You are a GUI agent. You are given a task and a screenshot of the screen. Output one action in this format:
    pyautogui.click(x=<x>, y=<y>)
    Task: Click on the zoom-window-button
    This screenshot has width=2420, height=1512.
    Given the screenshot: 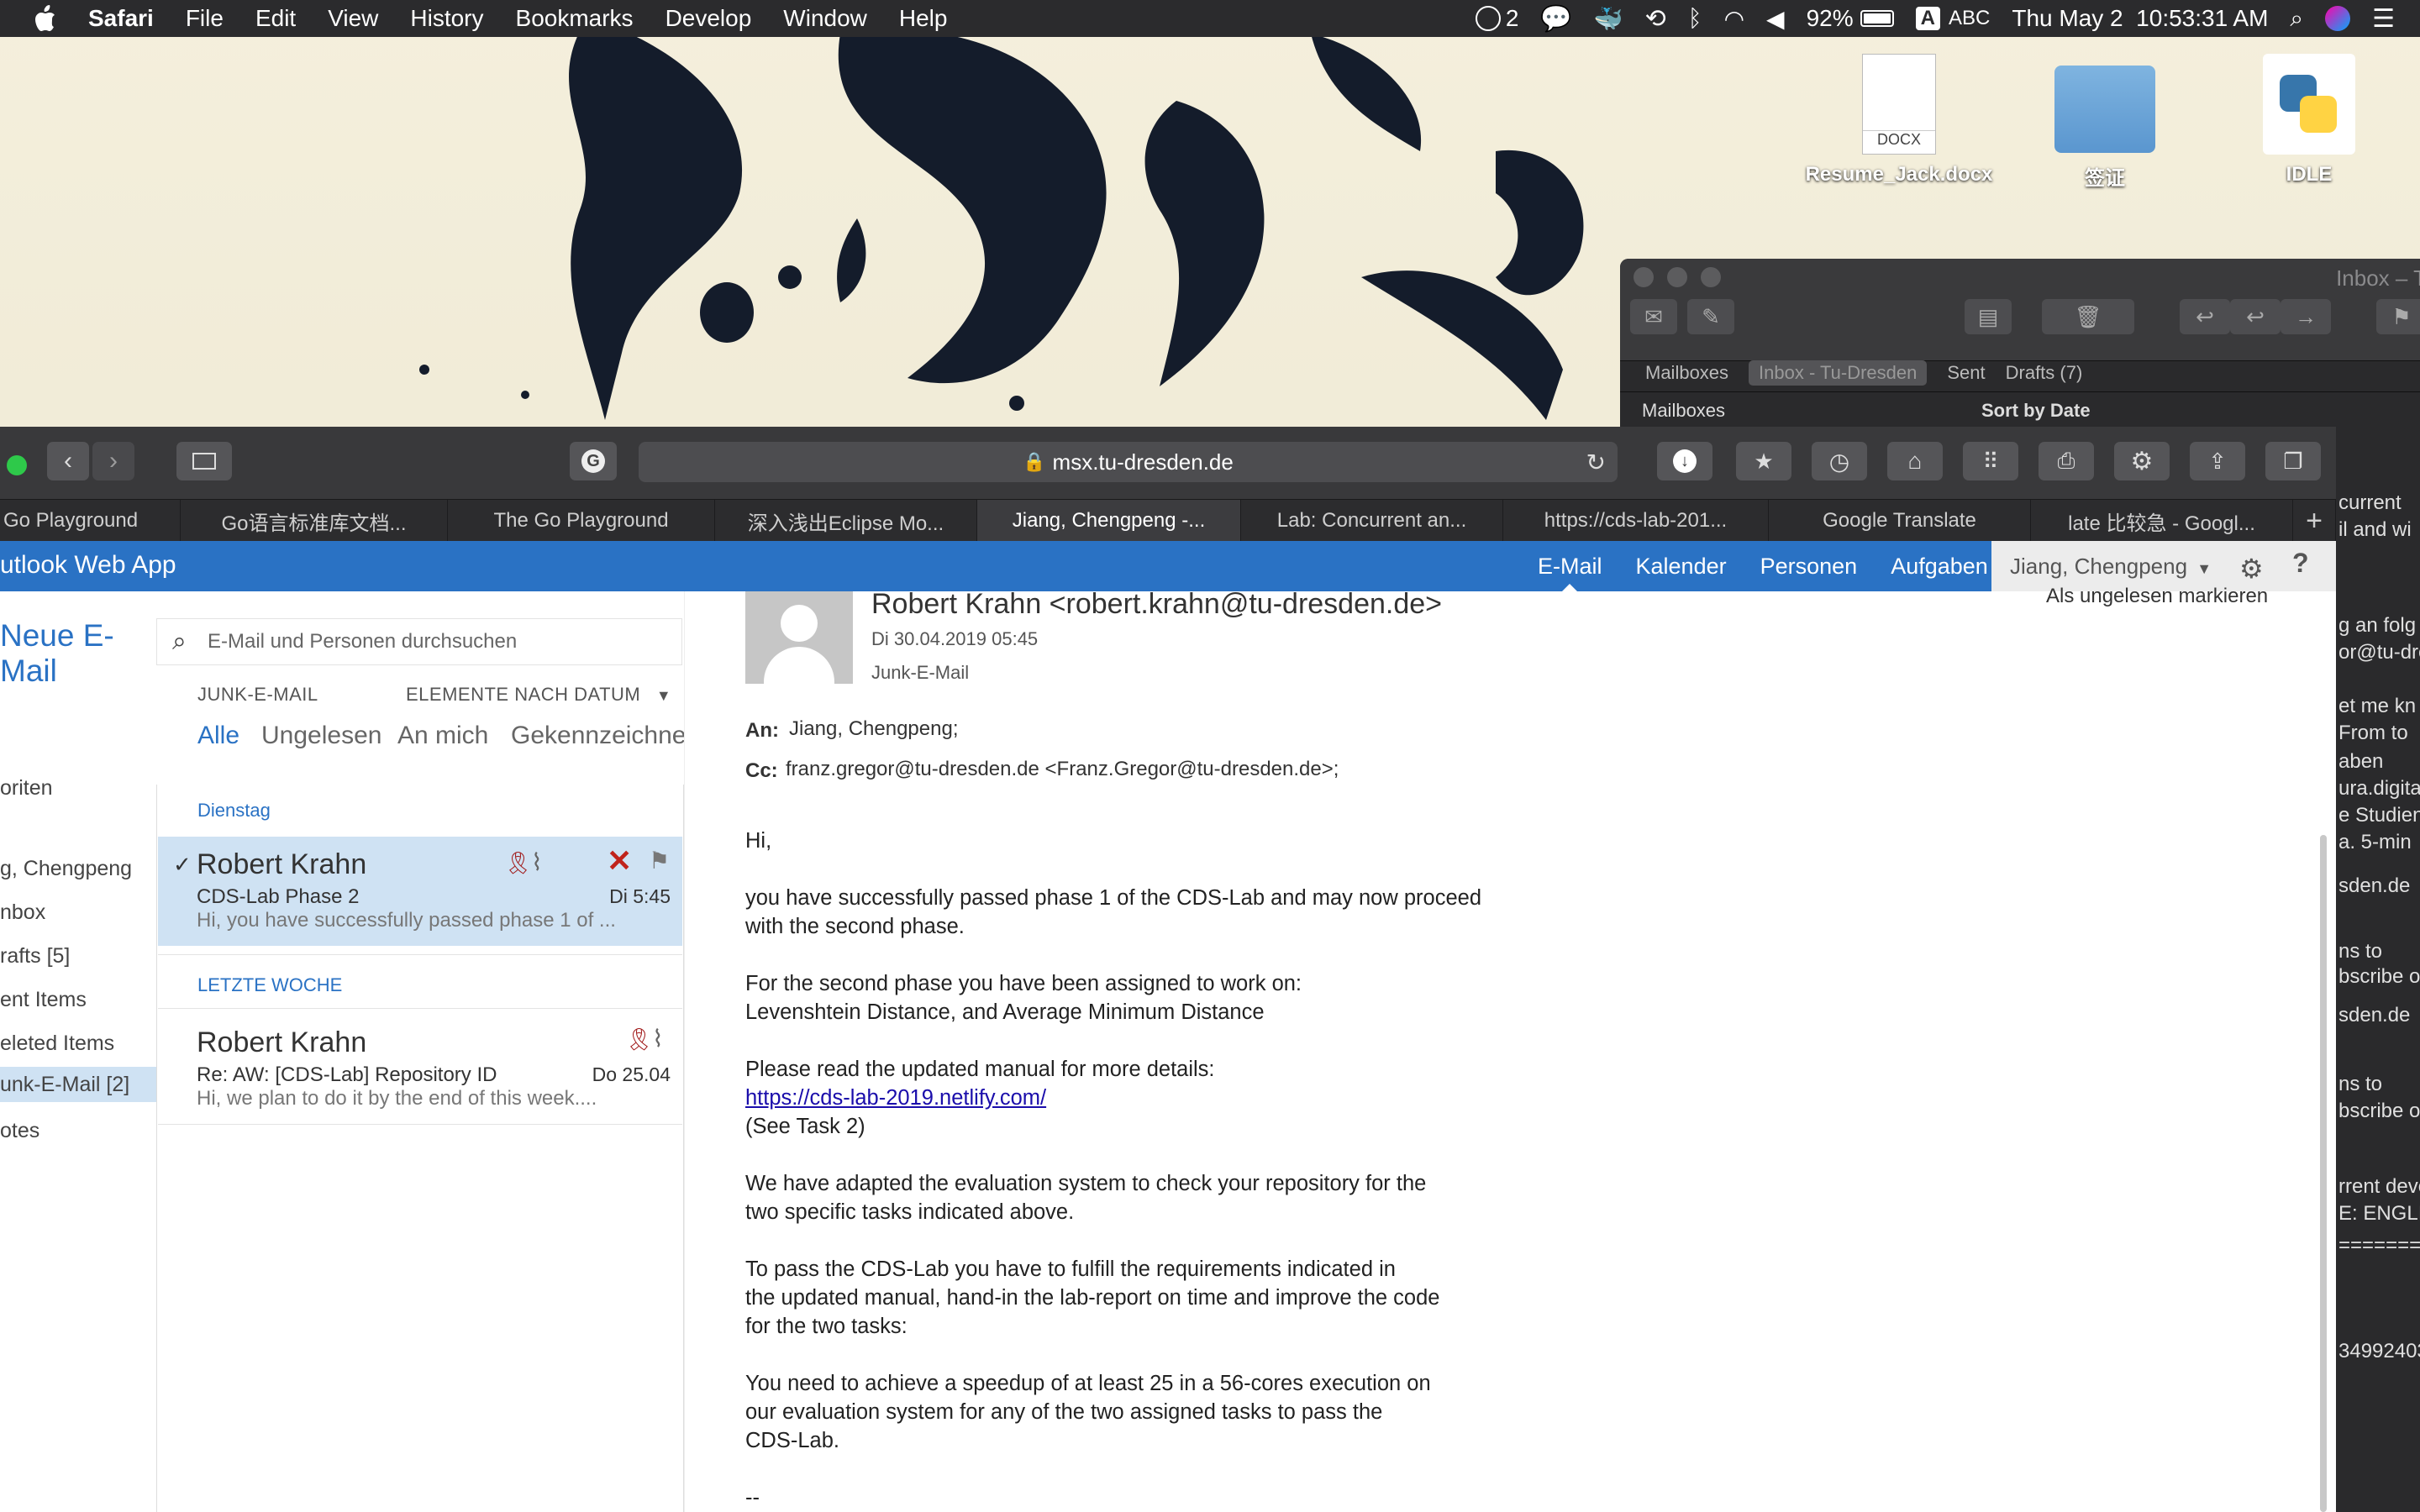 What is the action you would take?
    pyautogui.click(x=1711, y=277)
    